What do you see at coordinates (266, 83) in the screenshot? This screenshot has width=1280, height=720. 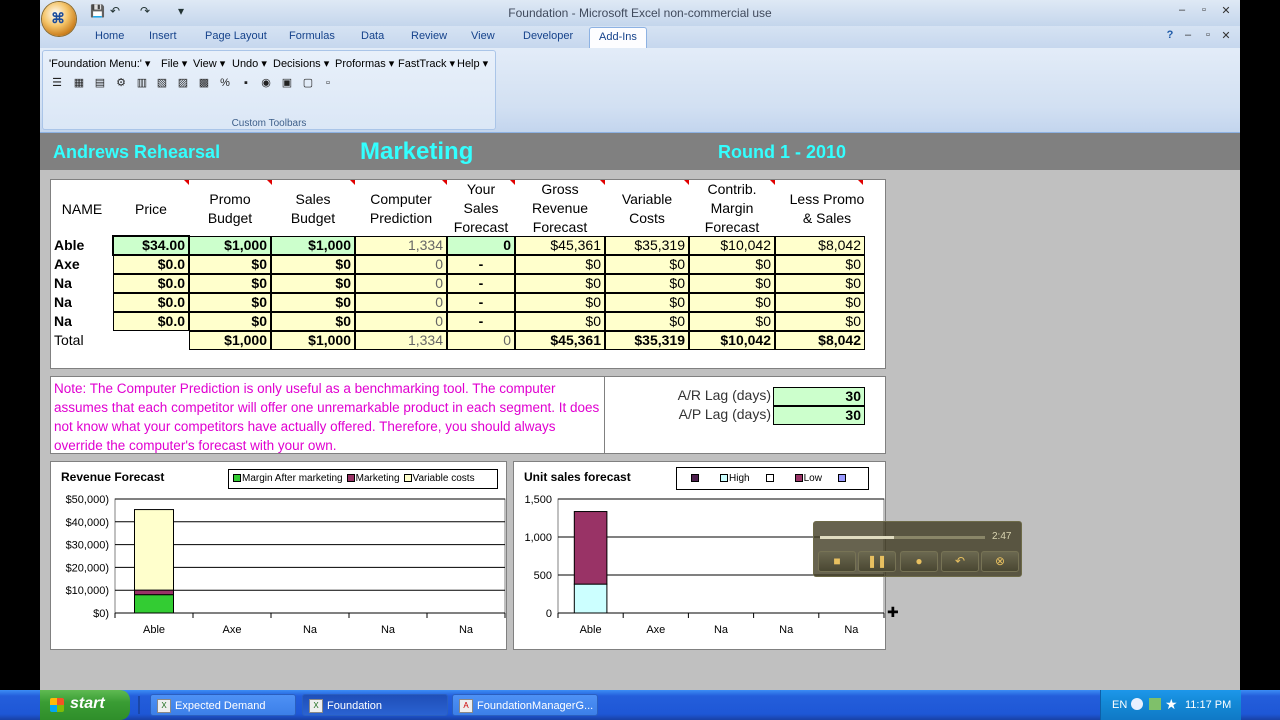 I see `toolbar-icon-11: ◉` at bounding box center [266, 83].